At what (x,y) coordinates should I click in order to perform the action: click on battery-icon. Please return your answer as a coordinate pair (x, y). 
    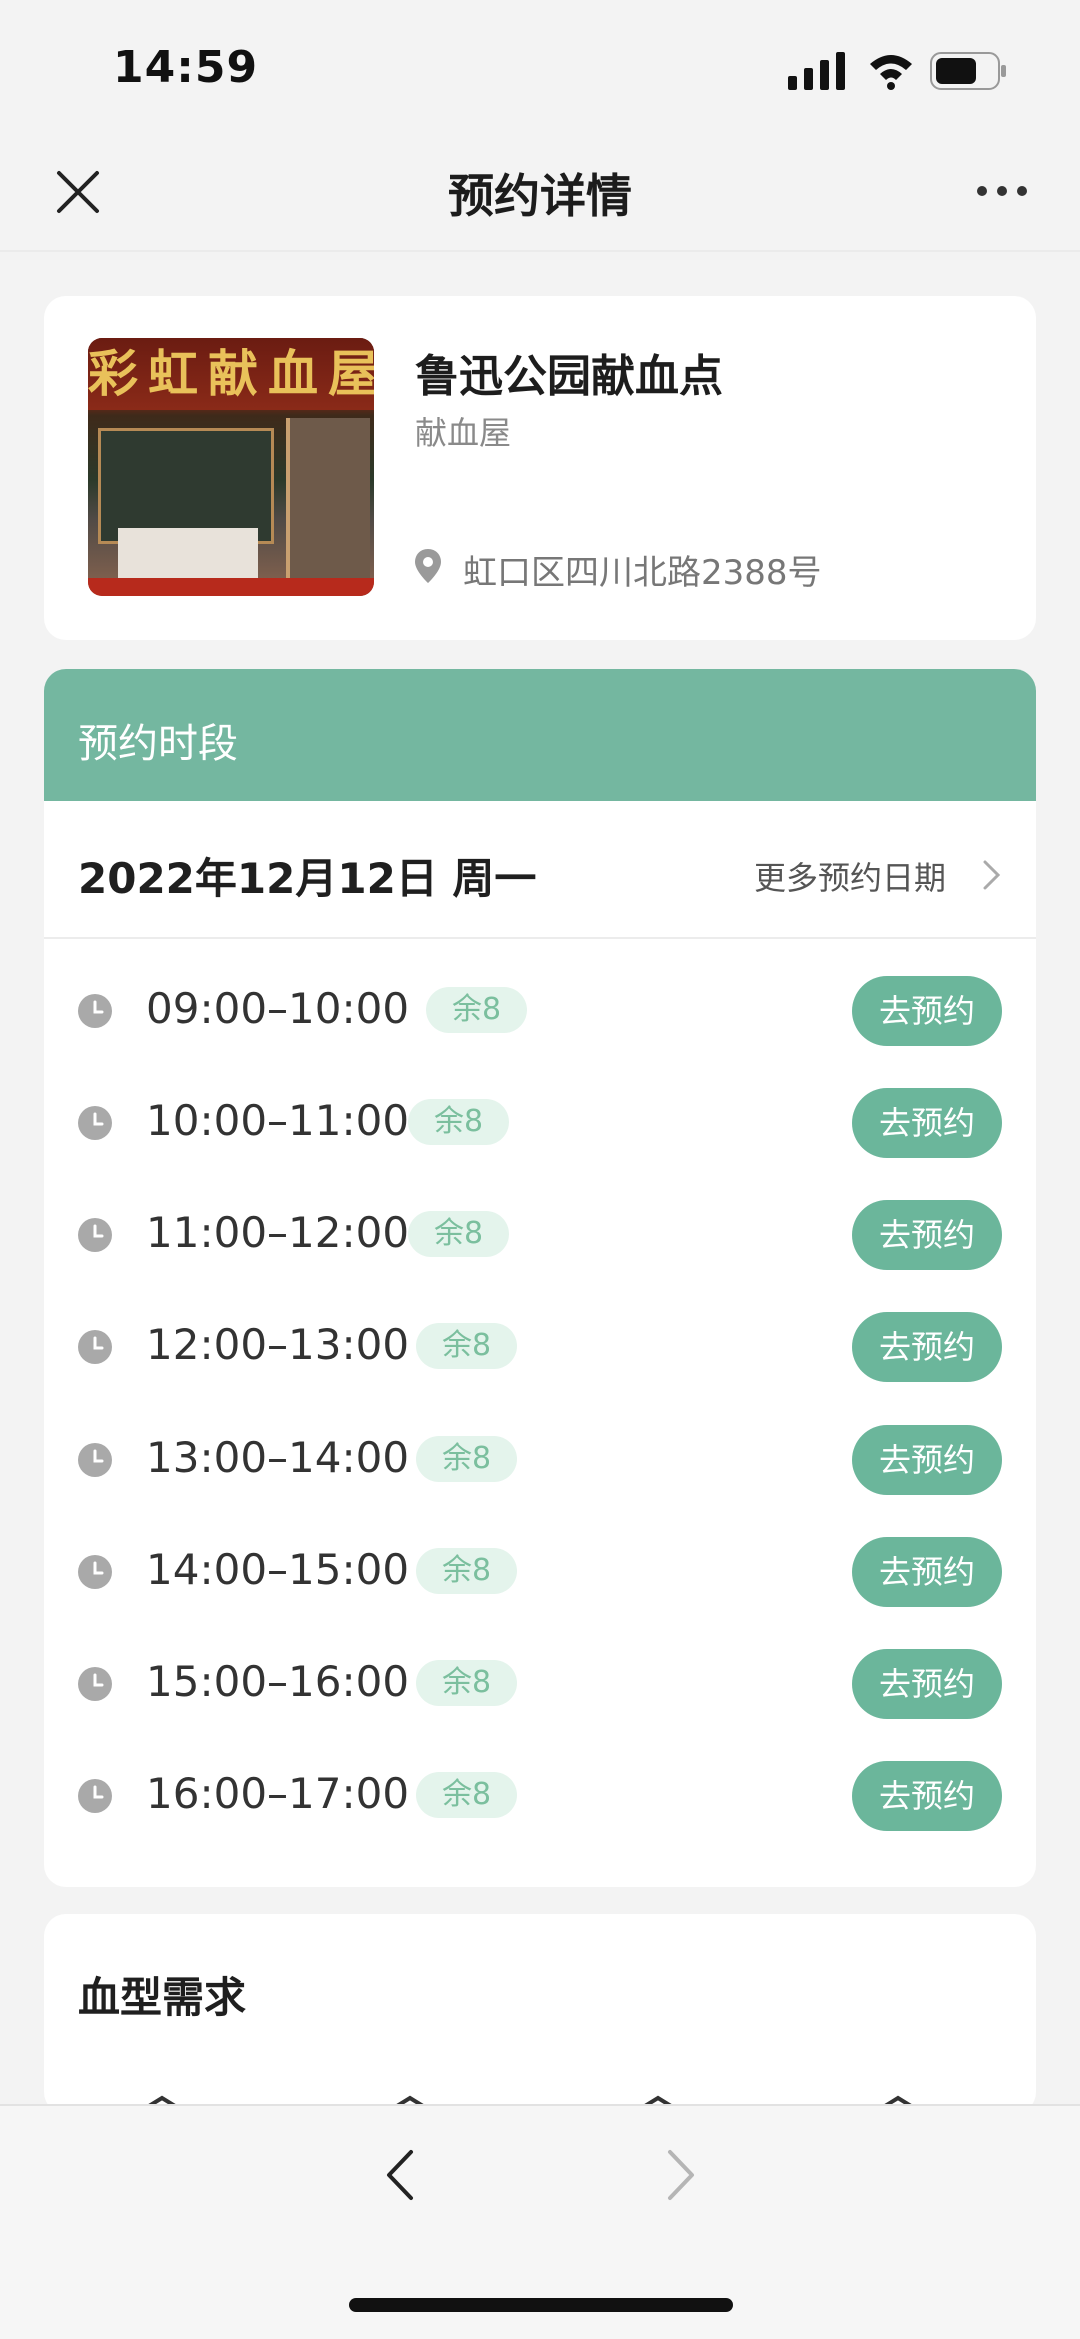
    Looking at the image, I should click on (968, 71).